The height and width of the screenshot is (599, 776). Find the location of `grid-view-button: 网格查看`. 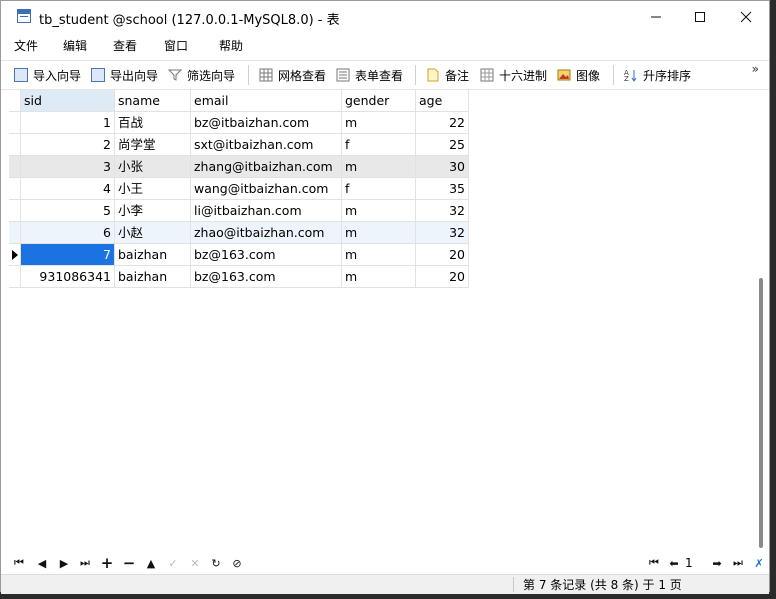

grid-view-button: 网格查看 is located at coordinates (292, 75).